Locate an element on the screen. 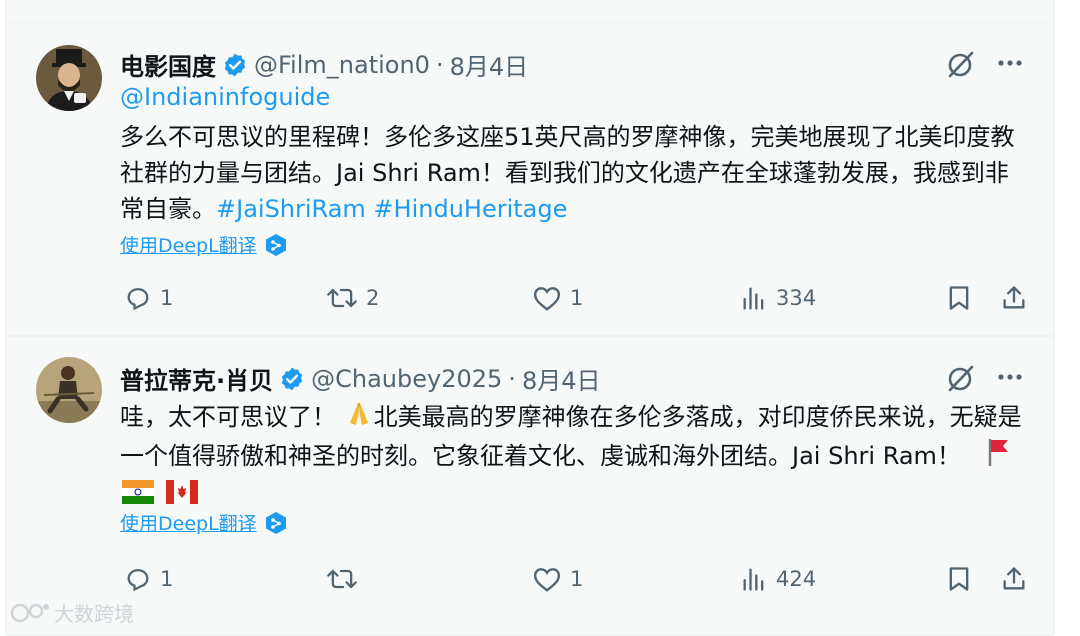 The height and width of the screenshot is (636, 1080). tweet-header: 电影国度 @Film_nation0 · 8月4日 is located at coordinates (324, 64).